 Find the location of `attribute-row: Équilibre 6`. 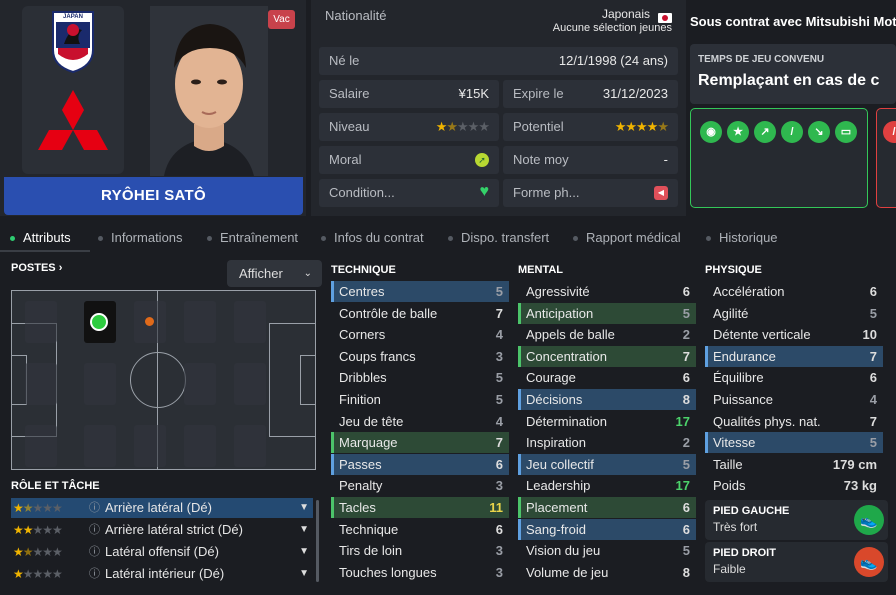

attribute-row: Équilibre 6 is located at coordinates (794, 377).